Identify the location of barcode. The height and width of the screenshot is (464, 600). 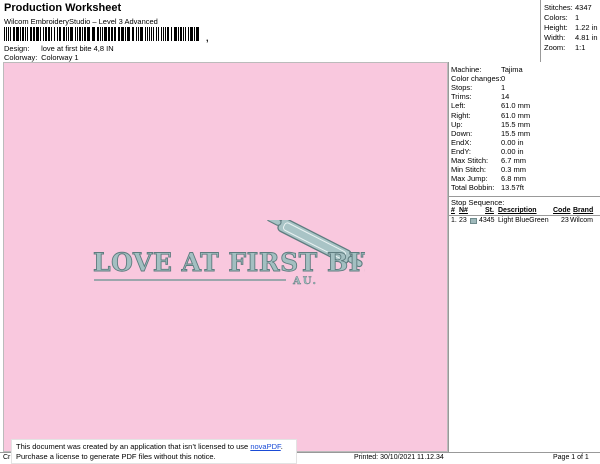
(104, 34).